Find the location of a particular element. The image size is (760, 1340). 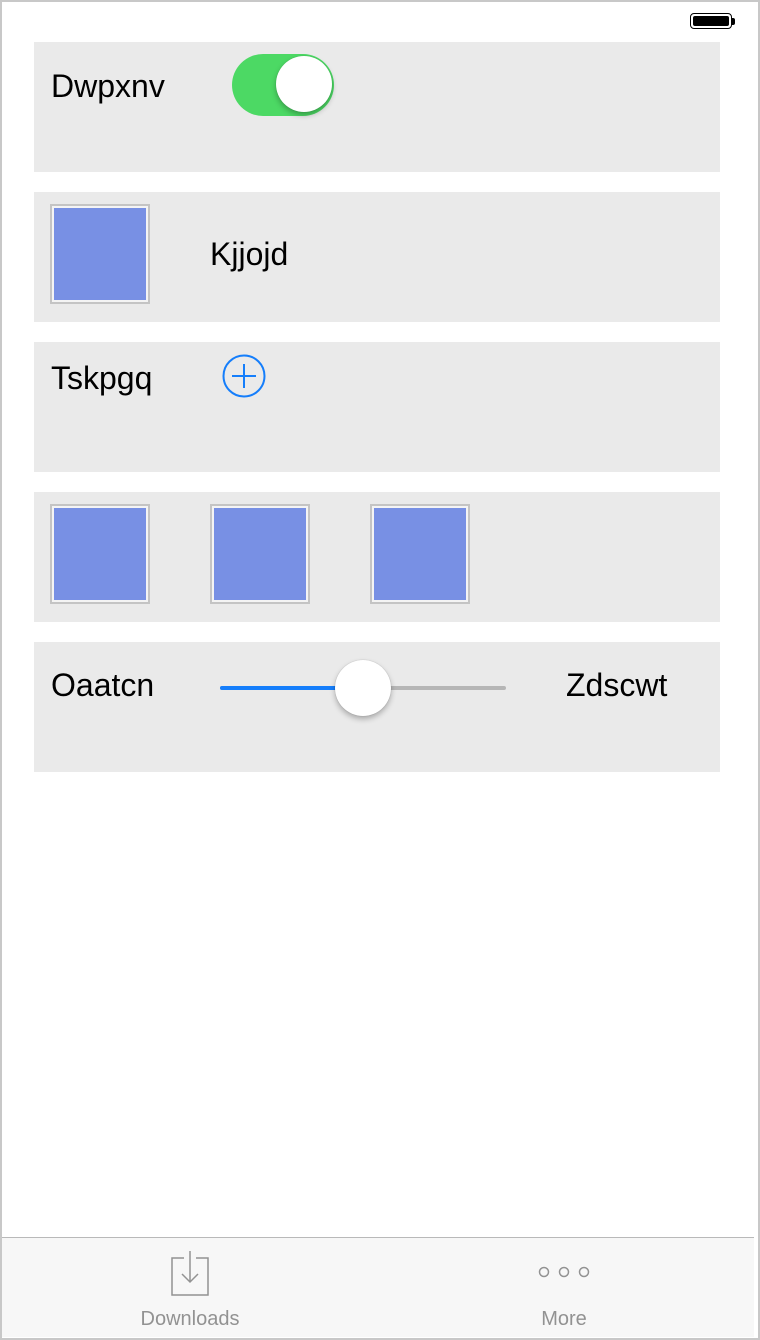

slider is located at coordinates (363, 688).